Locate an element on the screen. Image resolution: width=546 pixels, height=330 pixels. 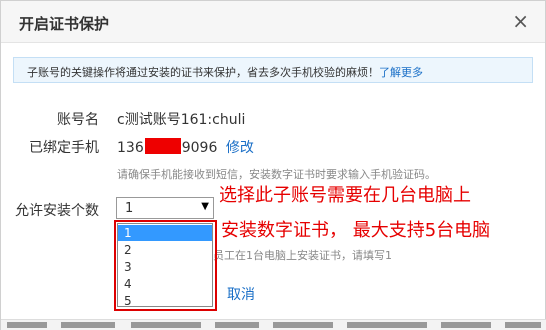
phone-suffix: 9096 is located at coordinates (199, 148).